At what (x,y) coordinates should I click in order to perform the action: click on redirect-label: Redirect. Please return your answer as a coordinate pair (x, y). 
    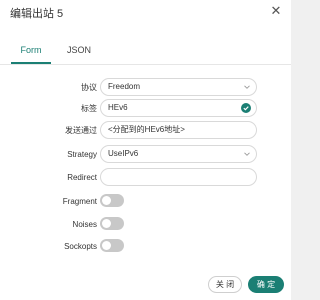
    Looking at the image, I should click on (82, 177).